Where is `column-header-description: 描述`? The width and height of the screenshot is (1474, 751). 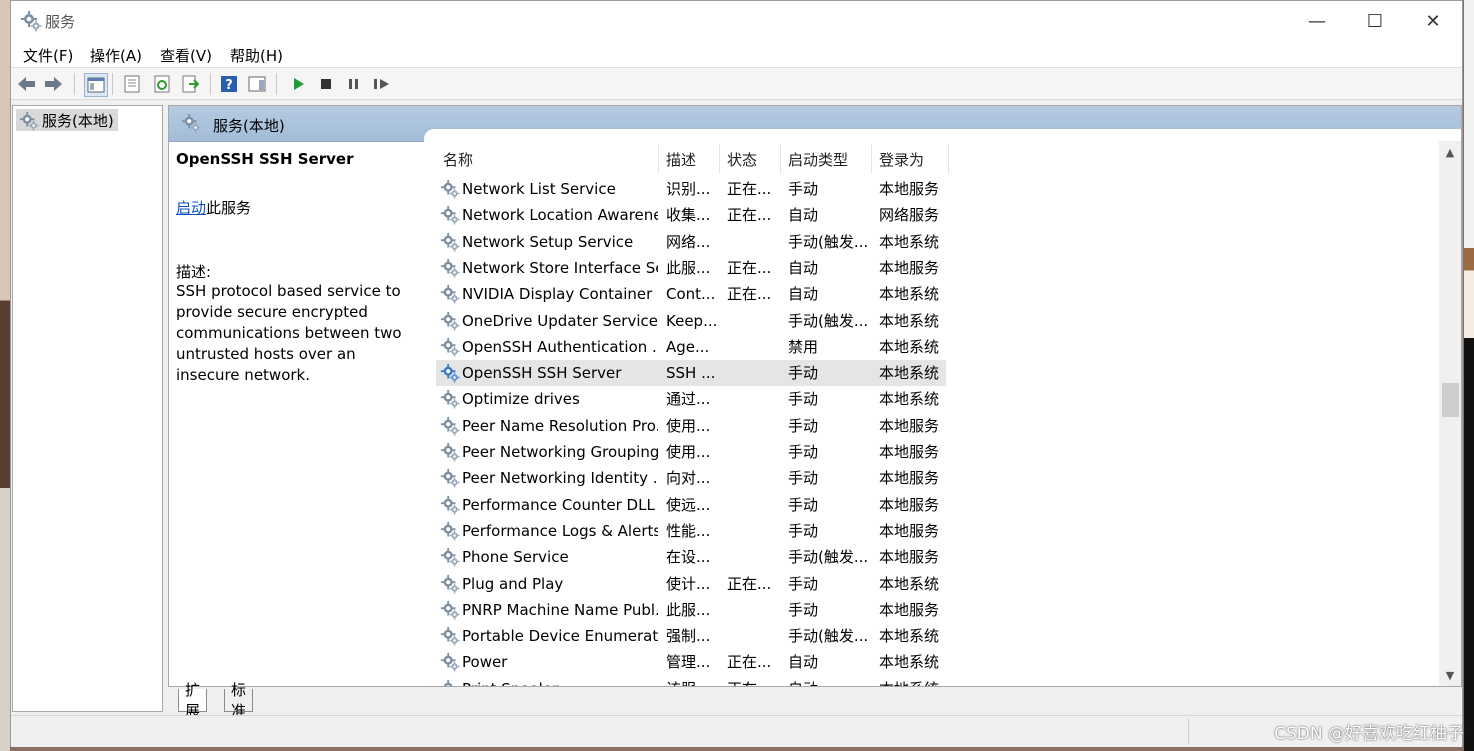
column-header-description: 描述 is located at coordinates (689, 159).